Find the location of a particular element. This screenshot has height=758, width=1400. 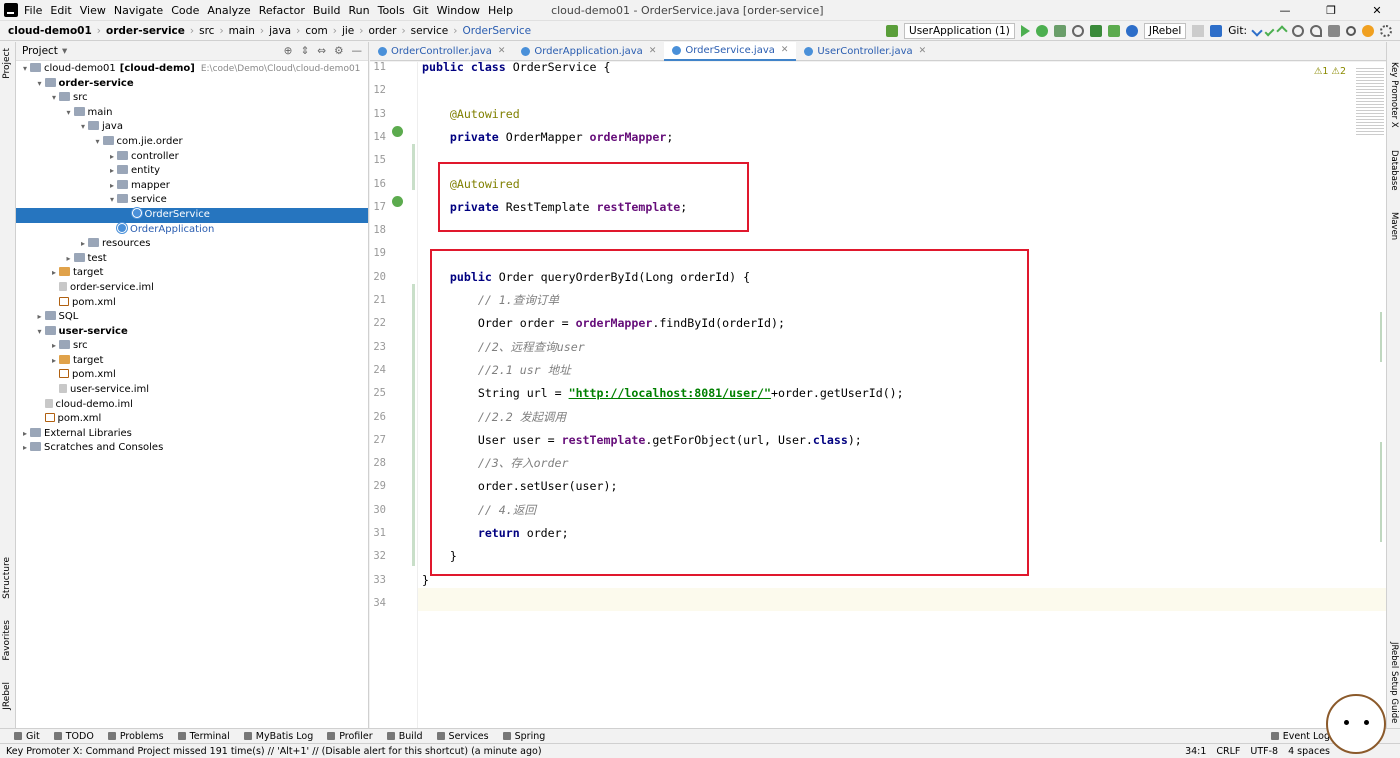

minimize-button: — is located at coordinates (1285, 10).